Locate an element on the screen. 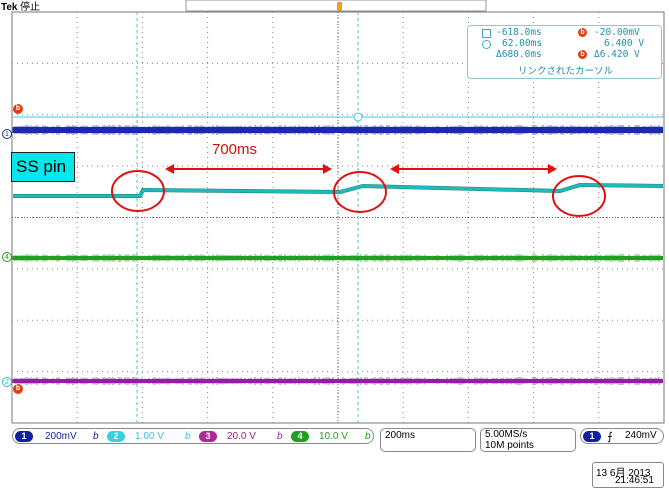  record-length: 10M points is located at coordinates (509, 445).